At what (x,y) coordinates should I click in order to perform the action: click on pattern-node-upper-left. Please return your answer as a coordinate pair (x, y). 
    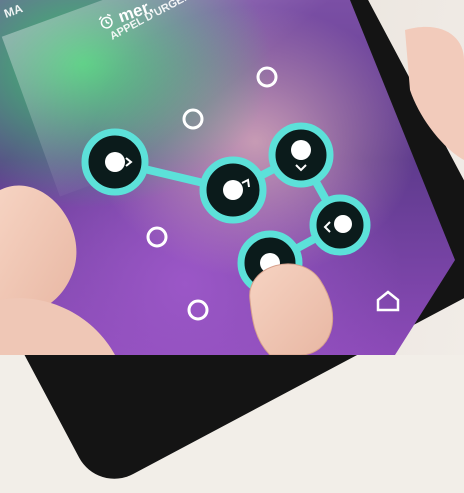
    Looking at the image, I should click on (193, 119).